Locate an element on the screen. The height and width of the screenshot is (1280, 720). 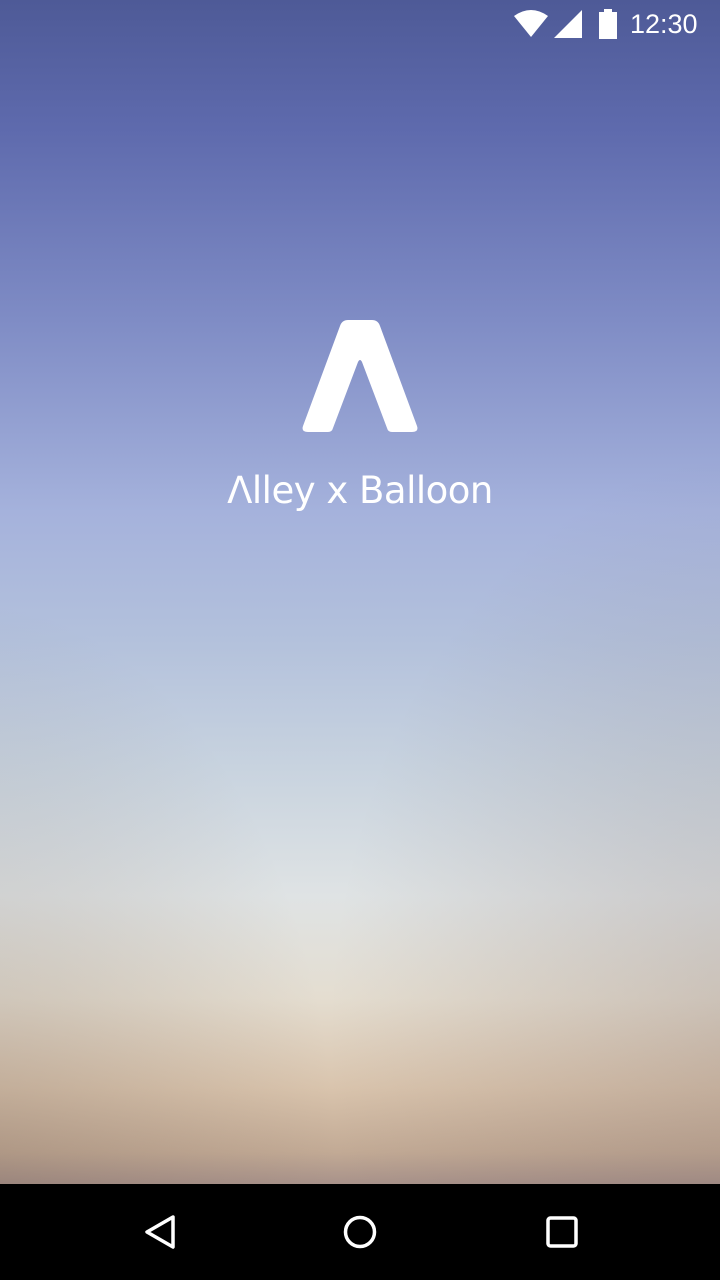
home-button is located at coordinates (360, 1232).